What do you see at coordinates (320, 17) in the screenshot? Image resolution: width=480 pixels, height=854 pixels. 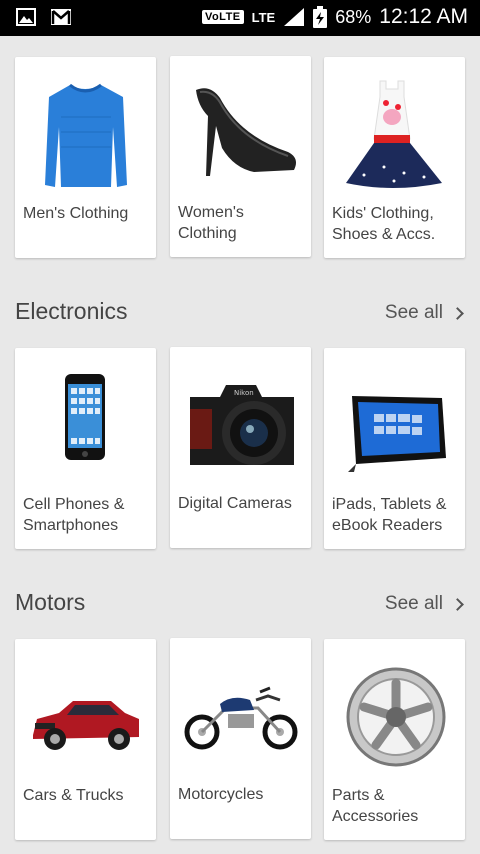 I see `battery-charging-icon` at bounding box center [320, 17].